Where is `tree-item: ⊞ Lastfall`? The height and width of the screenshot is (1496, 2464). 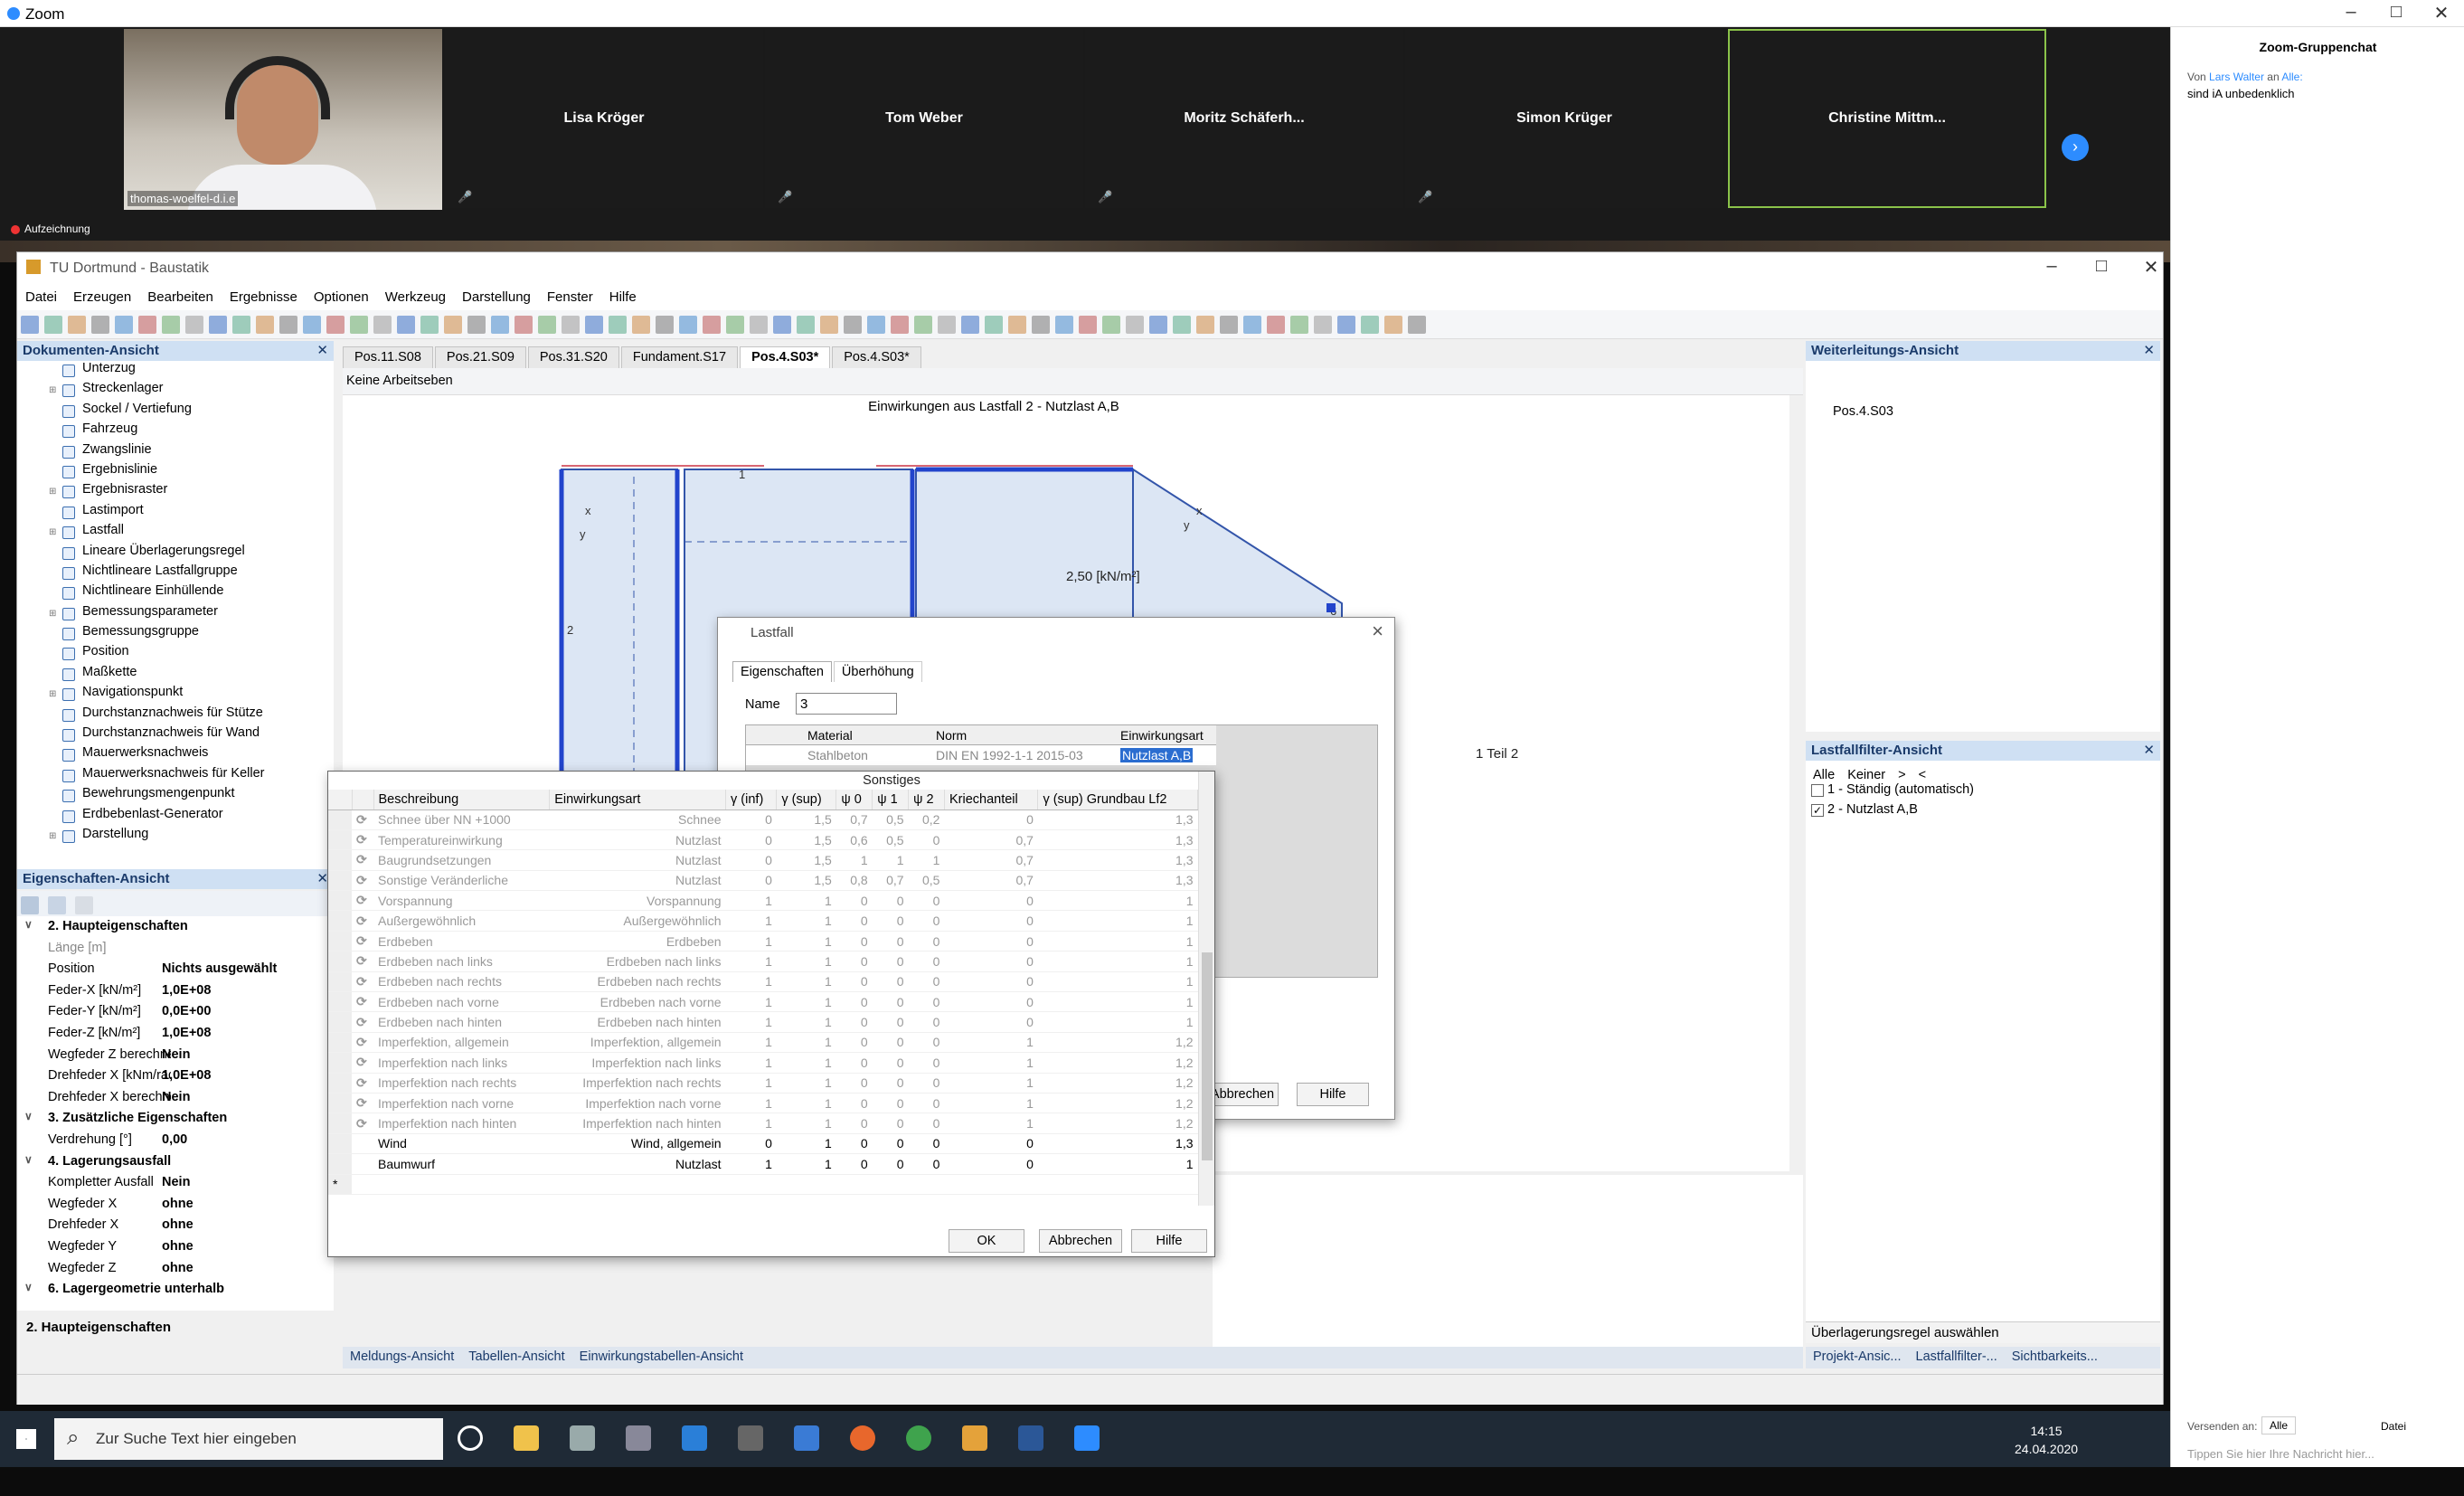 tree-item: ⊞ Lastfall is located at coordinates (175, 533).